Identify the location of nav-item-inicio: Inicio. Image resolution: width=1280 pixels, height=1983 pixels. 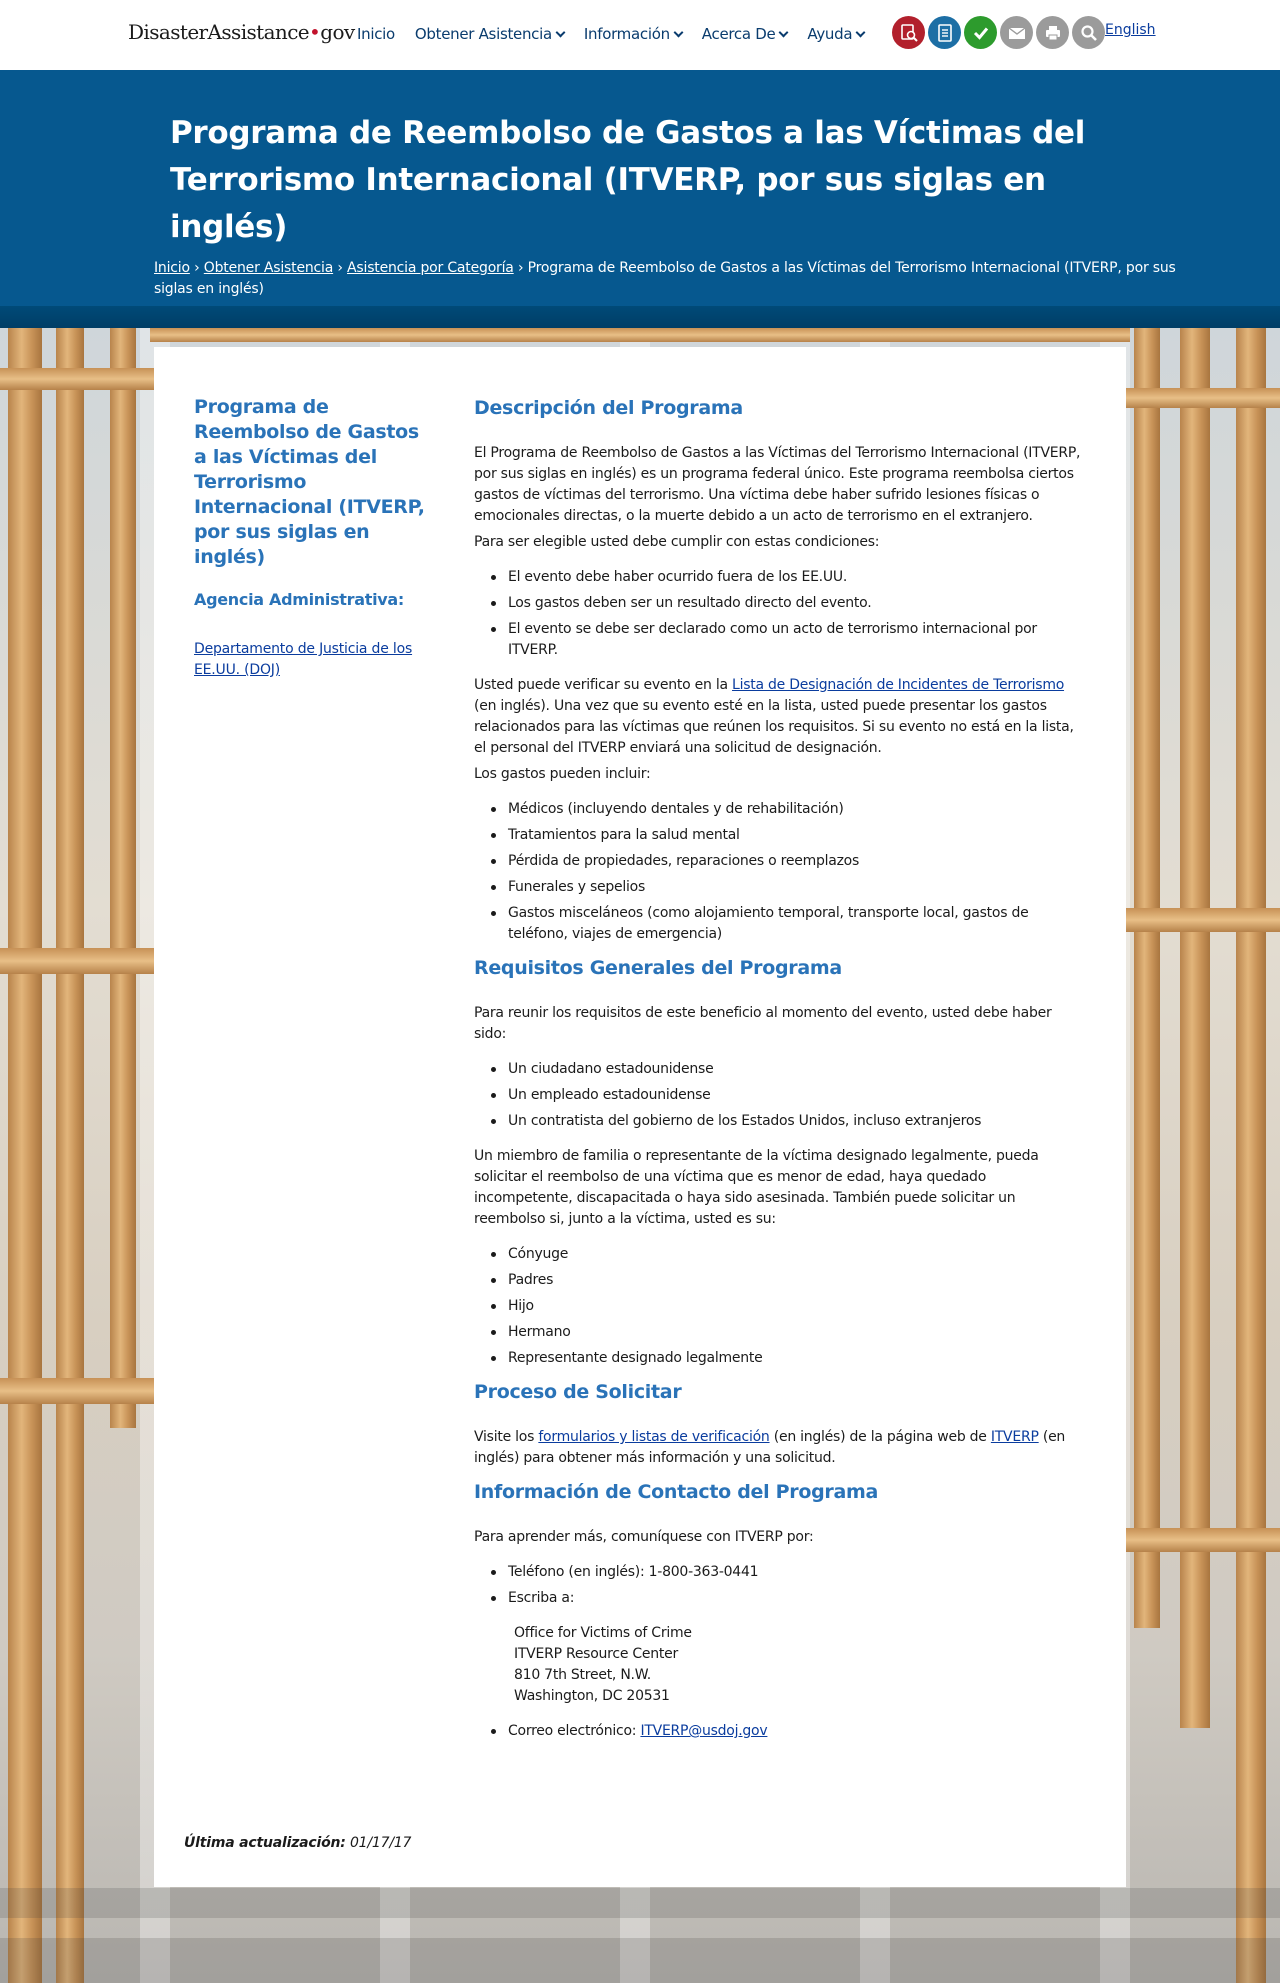
(376, 34).